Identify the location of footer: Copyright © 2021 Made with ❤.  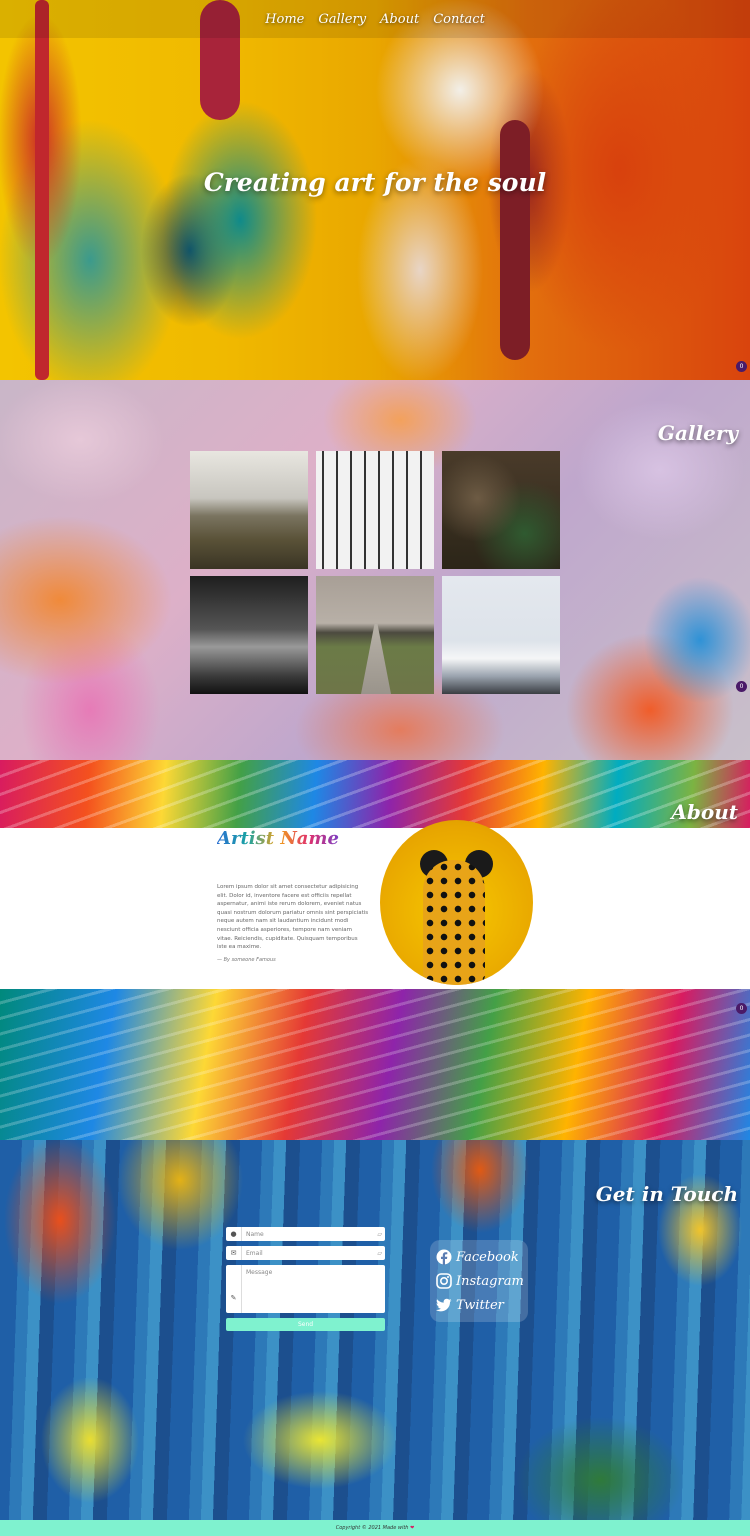
(375, 1528).